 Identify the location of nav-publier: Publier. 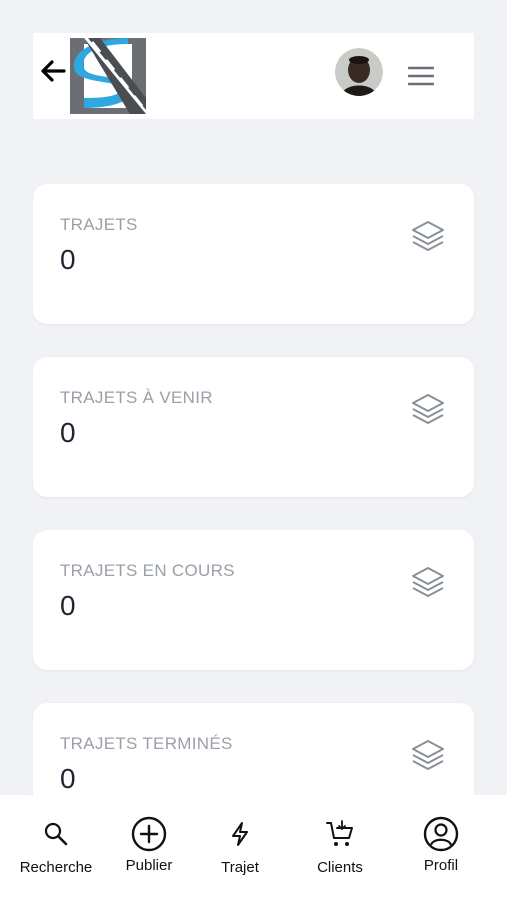
(149, 850).